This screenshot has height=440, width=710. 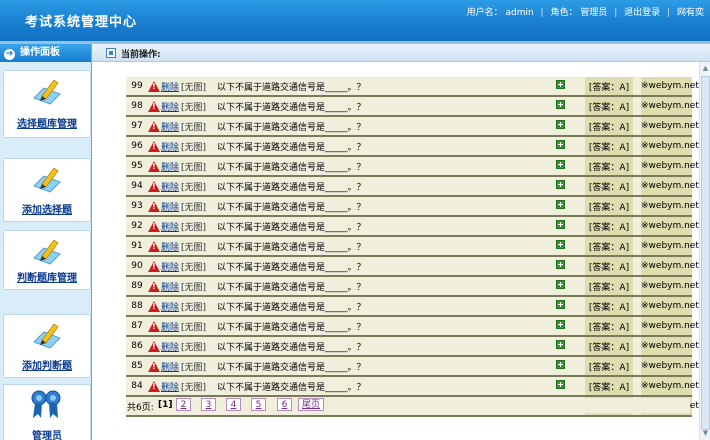 I want to click on row-number: 98, so click(x=137, y=106).